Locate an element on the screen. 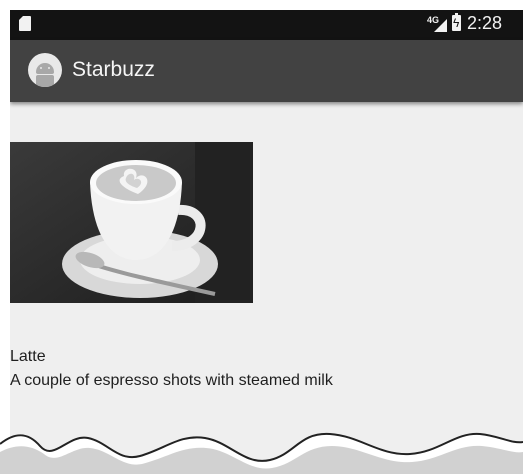  app-bar: Starbuzz is located at coordinates (266, 71).